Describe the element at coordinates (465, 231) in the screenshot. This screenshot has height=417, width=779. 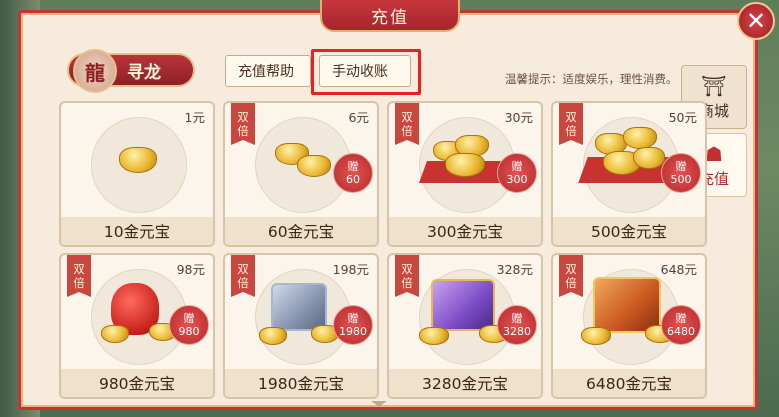
I see `product-name: 300金元宝` at that location.